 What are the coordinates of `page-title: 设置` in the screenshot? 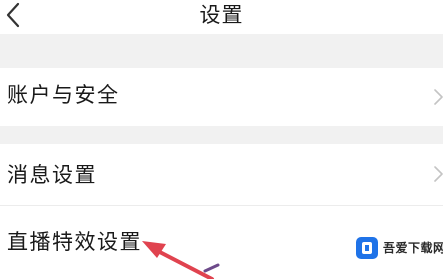 It's located at (221, 15).